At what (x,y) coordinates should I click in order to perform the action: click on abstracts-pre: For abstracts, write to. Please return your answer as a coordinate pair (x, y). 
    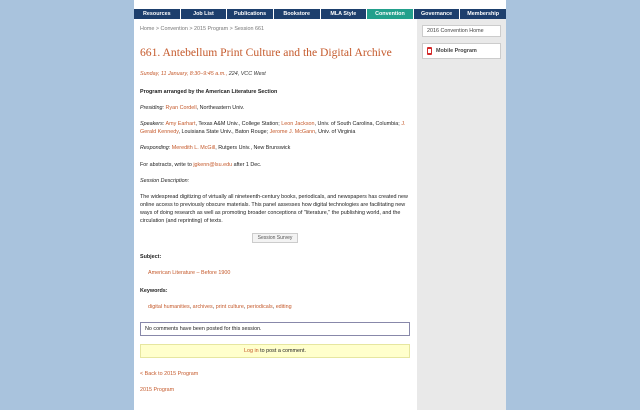
    Looking at the image, I should click on (167, 164).